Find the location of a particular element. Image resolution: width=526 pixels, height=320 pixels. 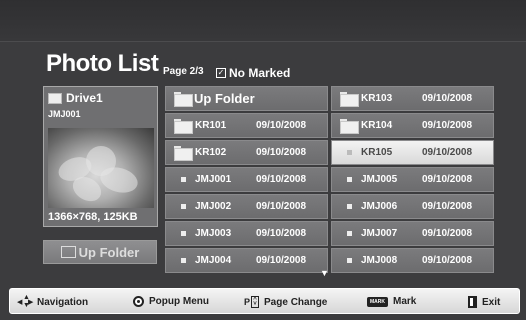

page-key-icon: P ˄ ˅ is located at coordinates (252, 302).